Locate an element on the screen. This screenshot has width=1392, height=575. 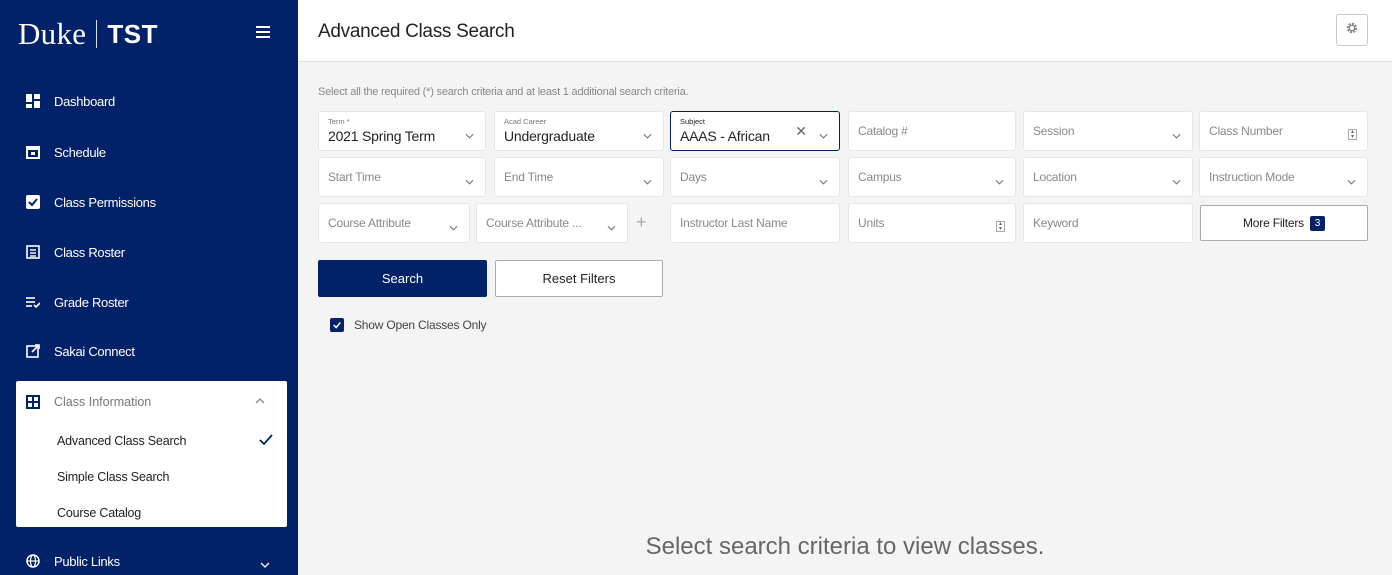
course-attribute-select: Course Attribute is located at coordinates (394, 223).